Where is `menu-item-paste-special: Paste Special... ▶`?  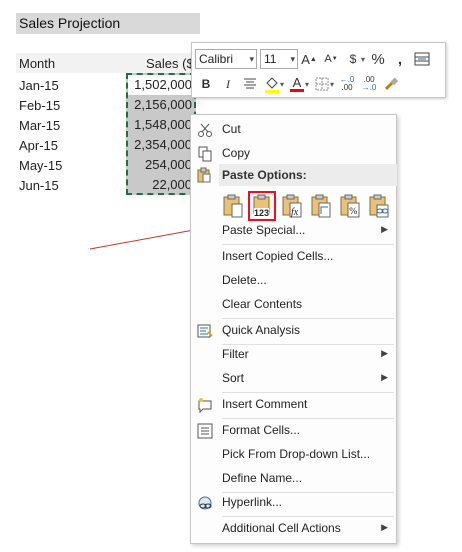 menu-item-paste-special: Paste Special... ▶ is located at coordinates (293, 231).